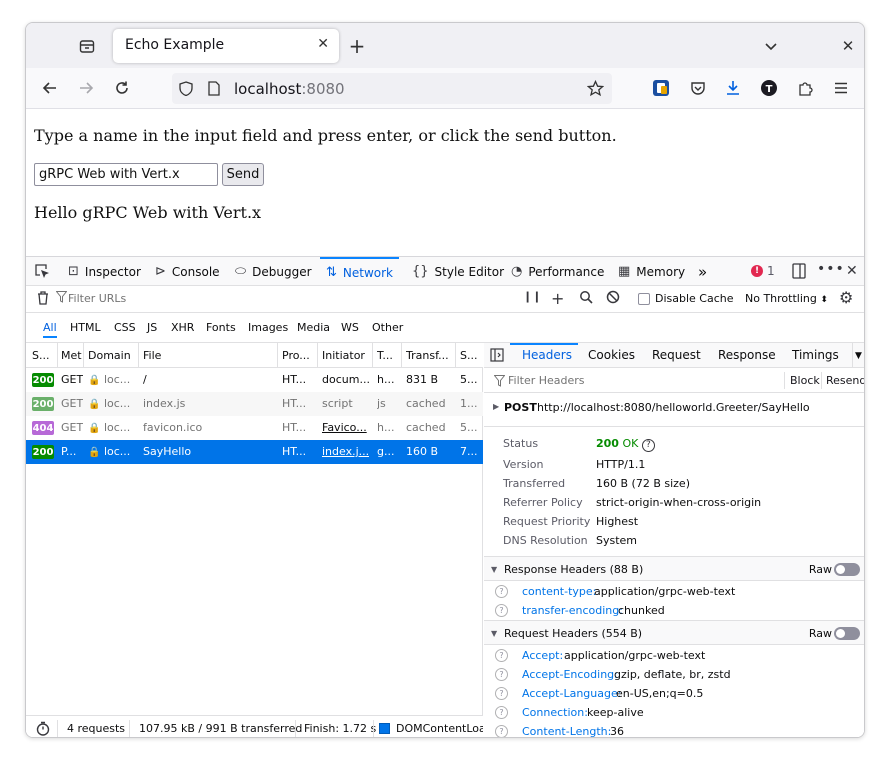  I want to click on tab-style-editor: {} Style Editor, so click(458, 271).